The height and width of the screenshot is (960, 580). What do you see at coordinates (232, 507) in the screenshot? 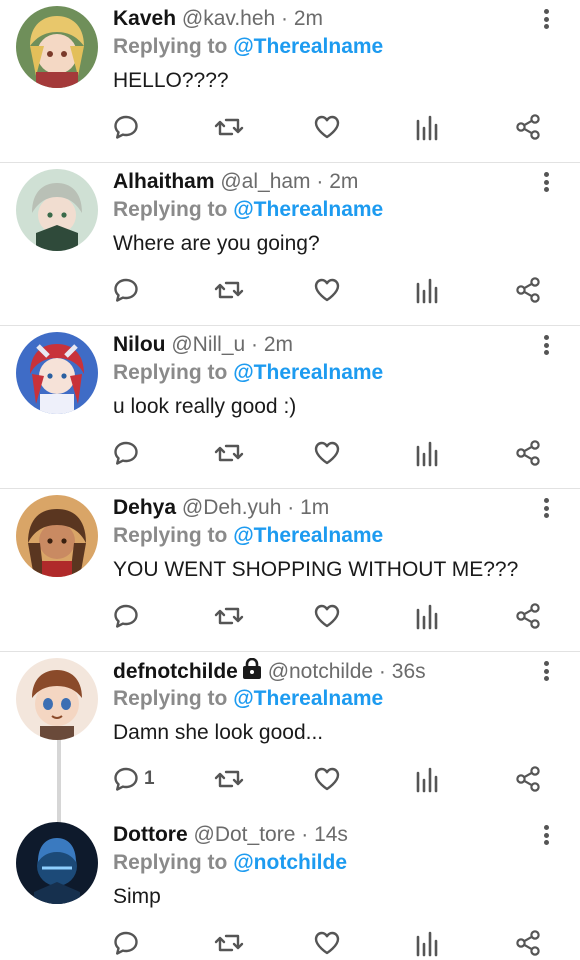
I see `user-handle: @Deh.yuh` at bounding box center [232, 507].